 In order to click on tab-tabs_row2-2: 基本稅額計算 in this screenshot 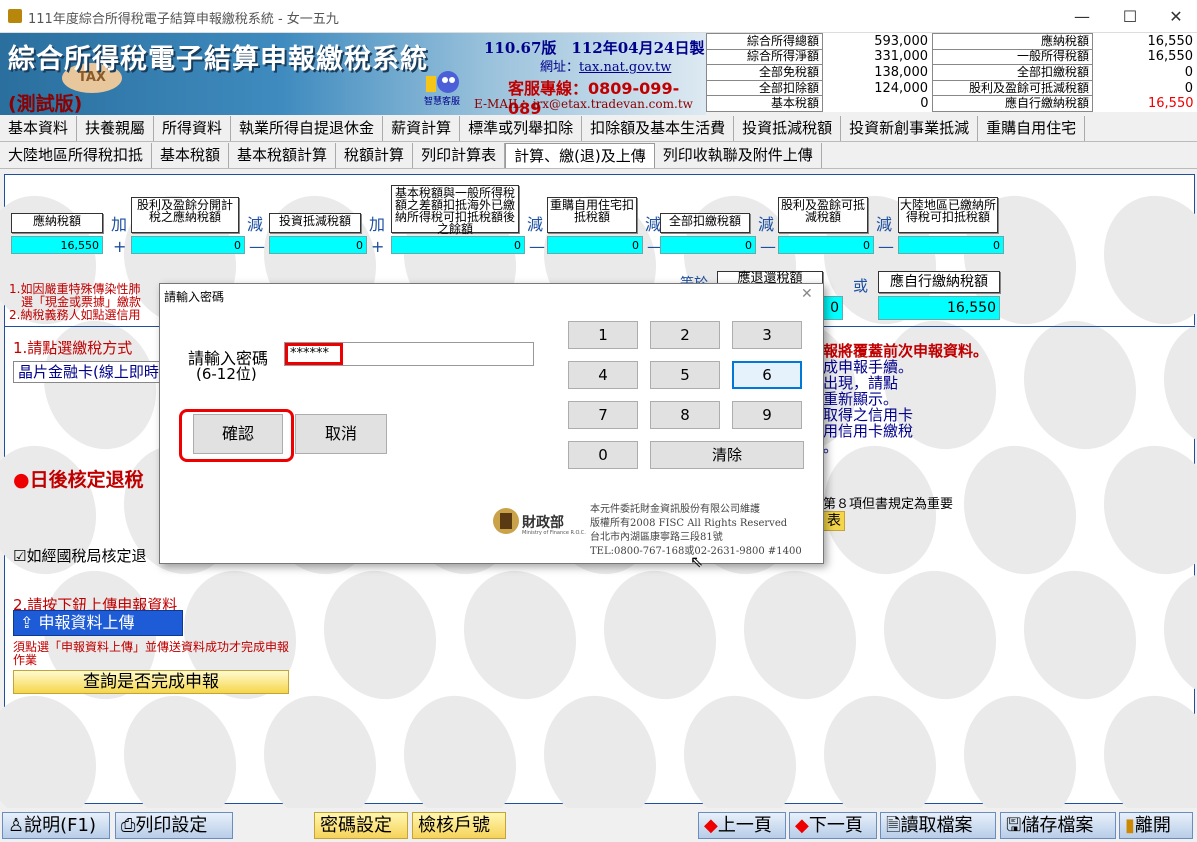, I will do `click(283, 155)`.